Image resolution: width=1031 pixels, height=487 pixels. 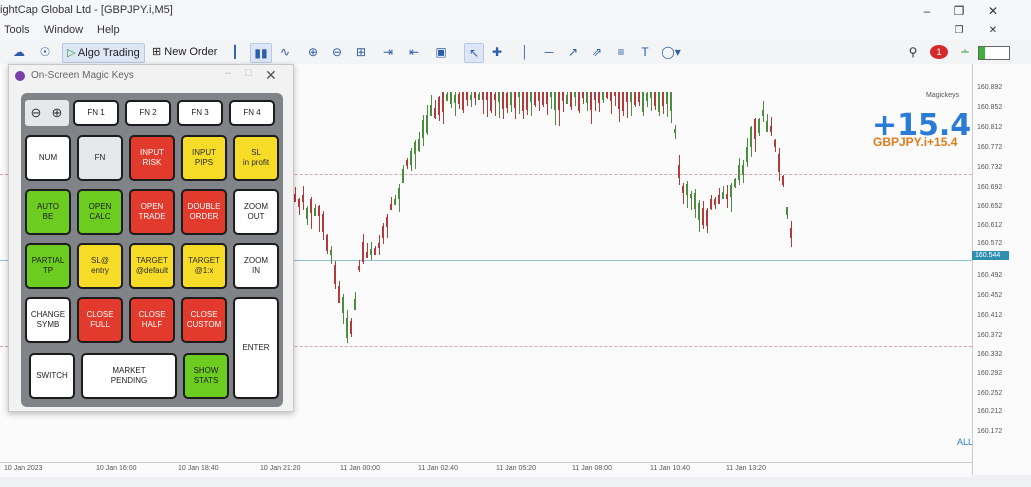 I want to click on close-custom-key: CLOSE CUSTOM, so click(x=204, y=320).